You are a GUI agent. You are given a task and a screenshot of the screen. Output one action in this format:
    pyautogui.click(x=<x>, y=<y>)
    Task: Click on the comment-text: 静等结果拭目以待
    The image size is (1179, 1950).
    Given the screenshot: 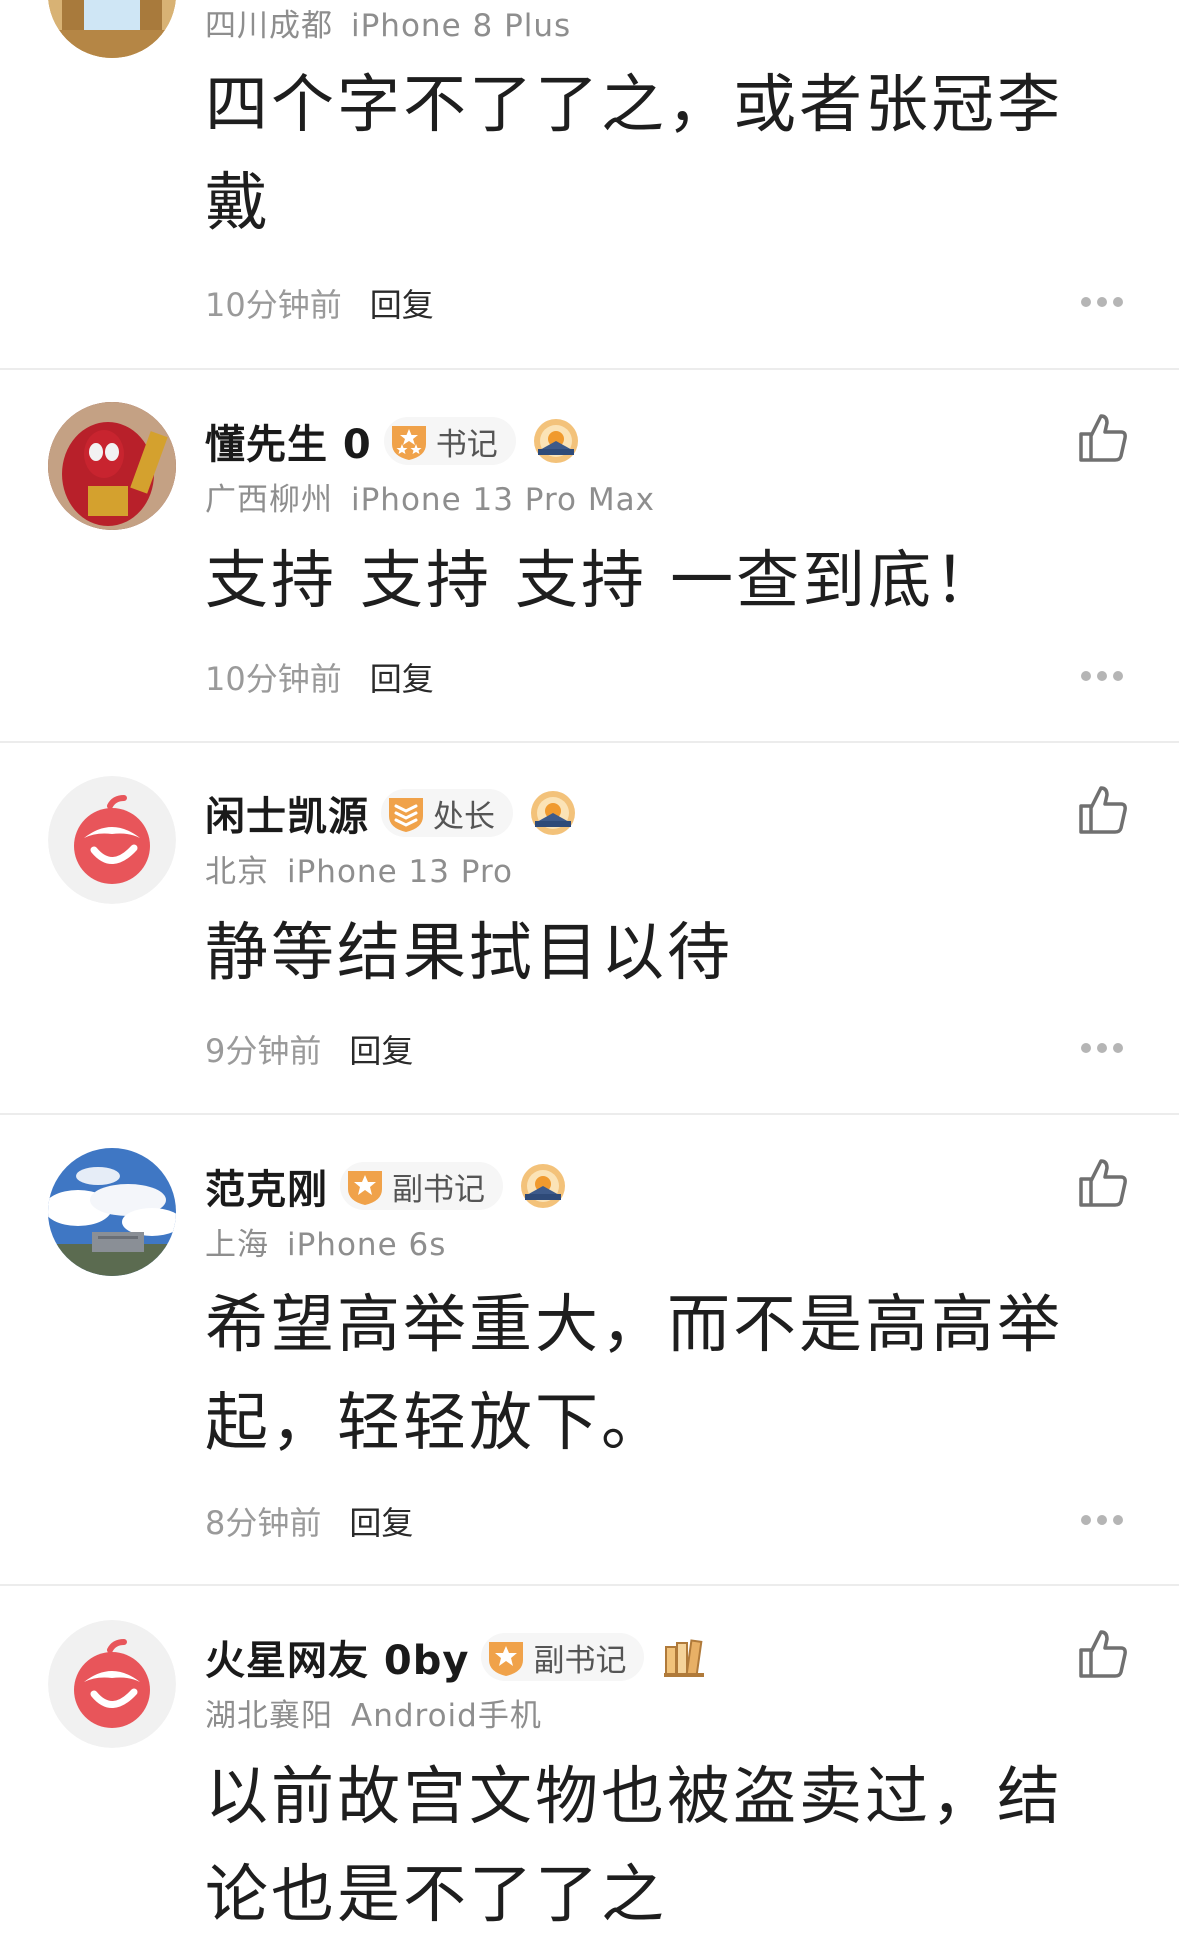 What is the action you would take?
    pyautogui.click(x=469, y=952)
    